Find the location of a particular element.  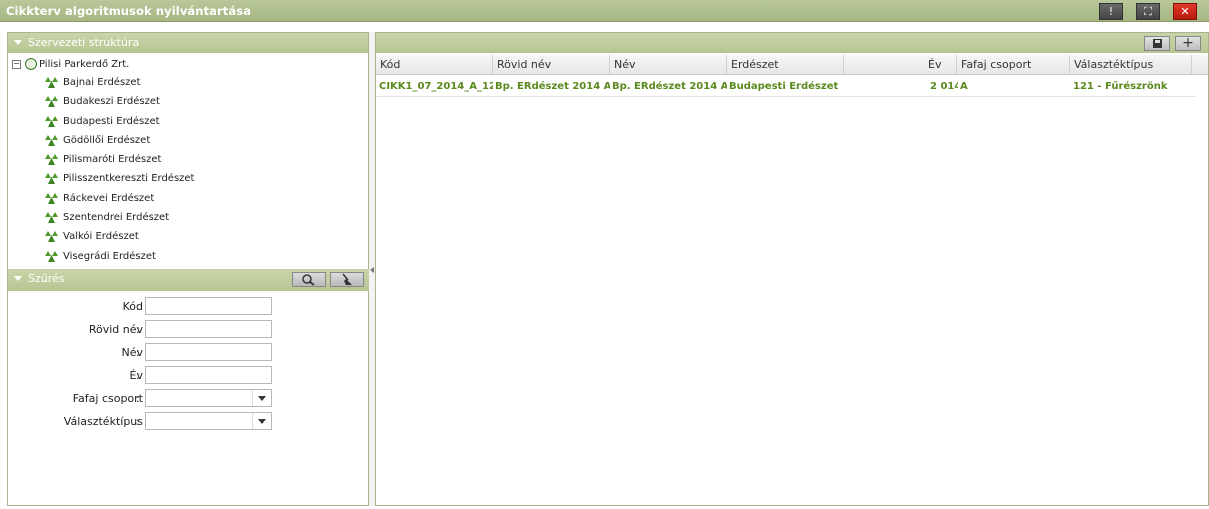

nev-input is located at coordinates (208, 352).